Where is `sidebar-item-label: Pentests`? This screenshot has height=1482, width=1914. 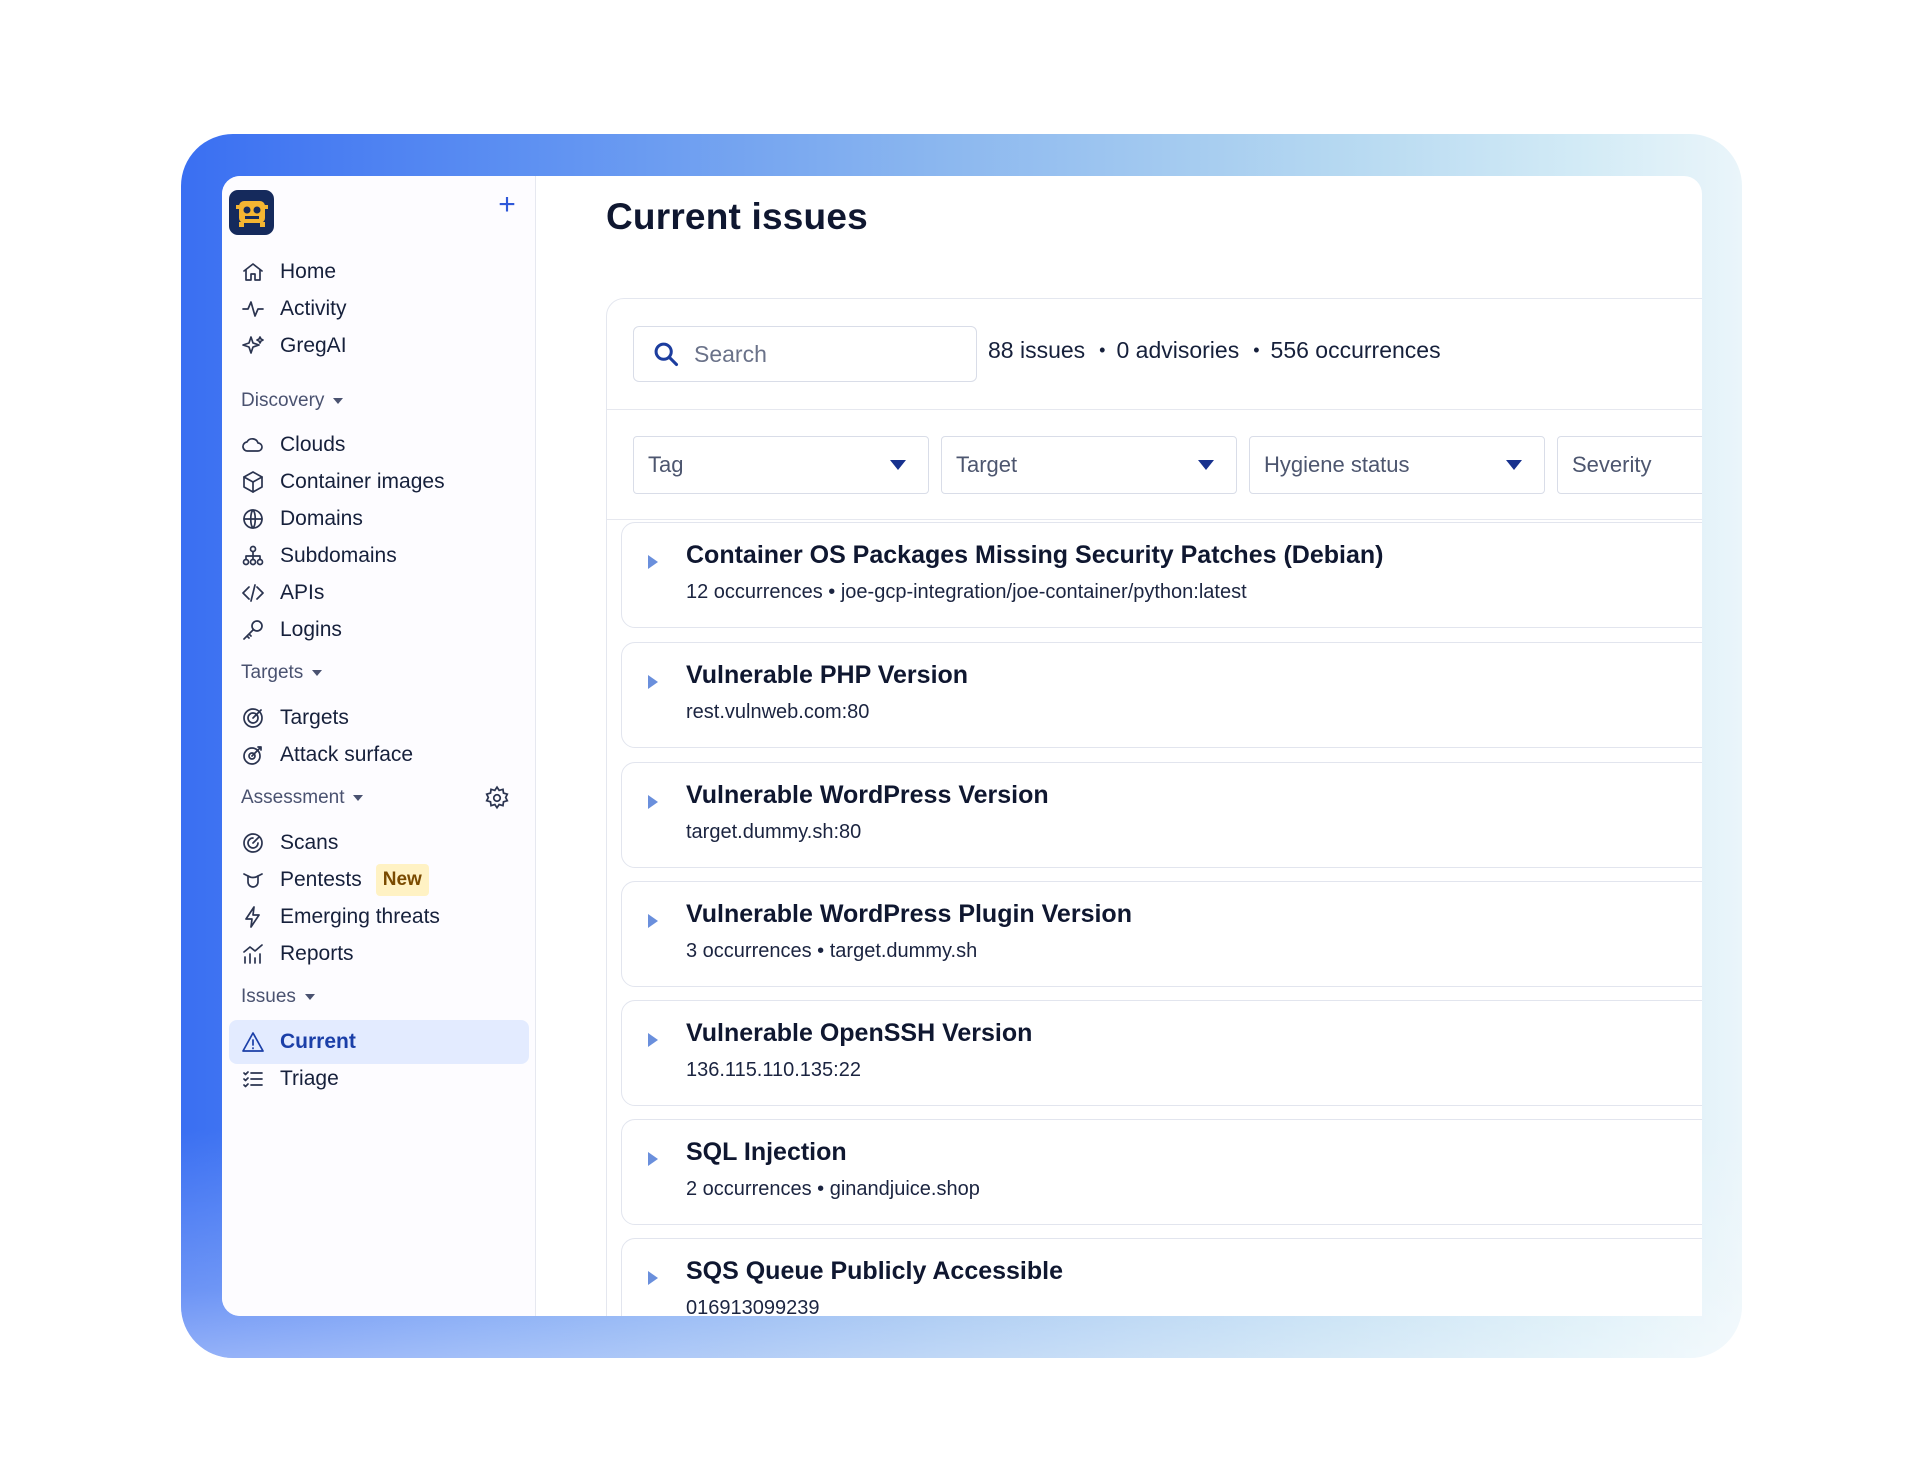
sidebar-item-label: Pentests is located at coordinates (321, 879).